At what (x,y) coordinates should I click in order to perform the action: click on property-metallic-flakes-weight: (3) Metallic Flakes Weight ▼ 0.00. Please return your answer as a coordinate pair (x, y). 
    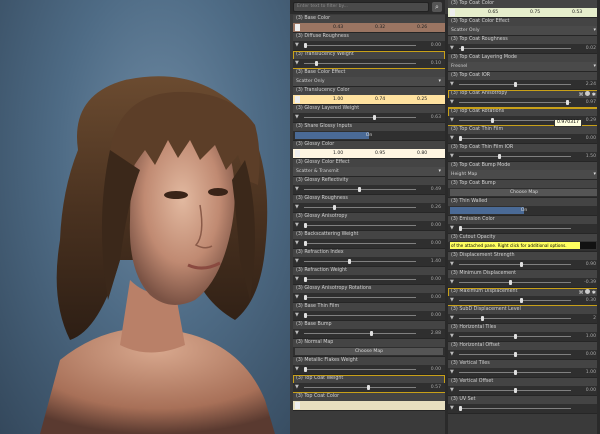
    Looking at the image, I should click on (369, 366).